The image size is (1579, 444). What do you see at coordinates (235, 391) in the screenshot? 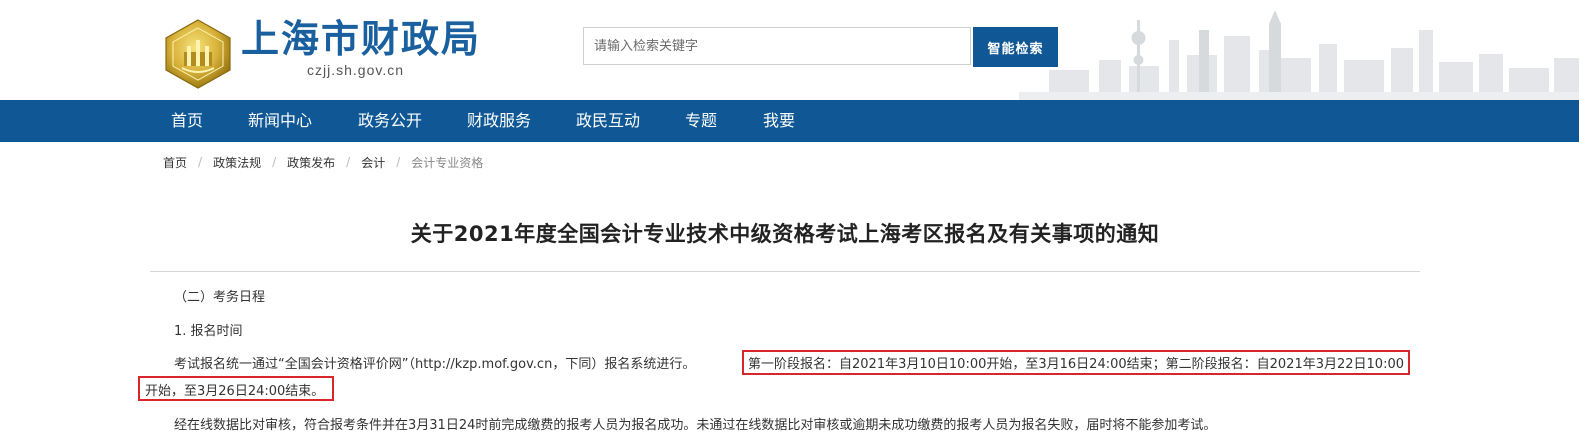
I see `registration-phase-dates-line2: 开始，至3月26日24:00结束。` at bounding box center [235, 391].